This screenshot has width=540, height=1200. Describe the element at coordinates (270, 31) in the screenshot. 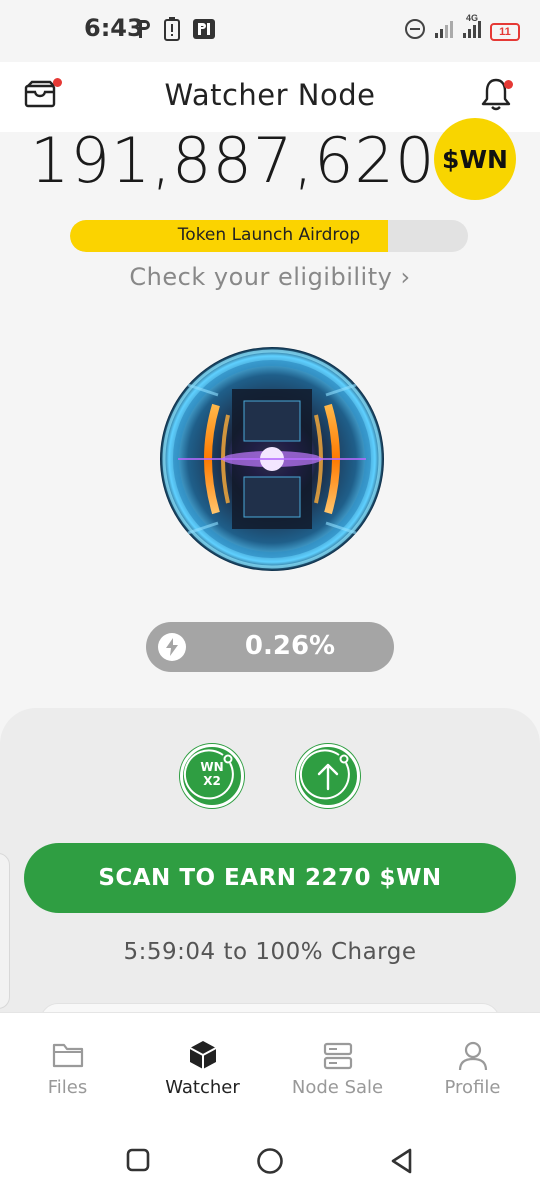

I see `status-bar: 6:43 4G 11` at that location.